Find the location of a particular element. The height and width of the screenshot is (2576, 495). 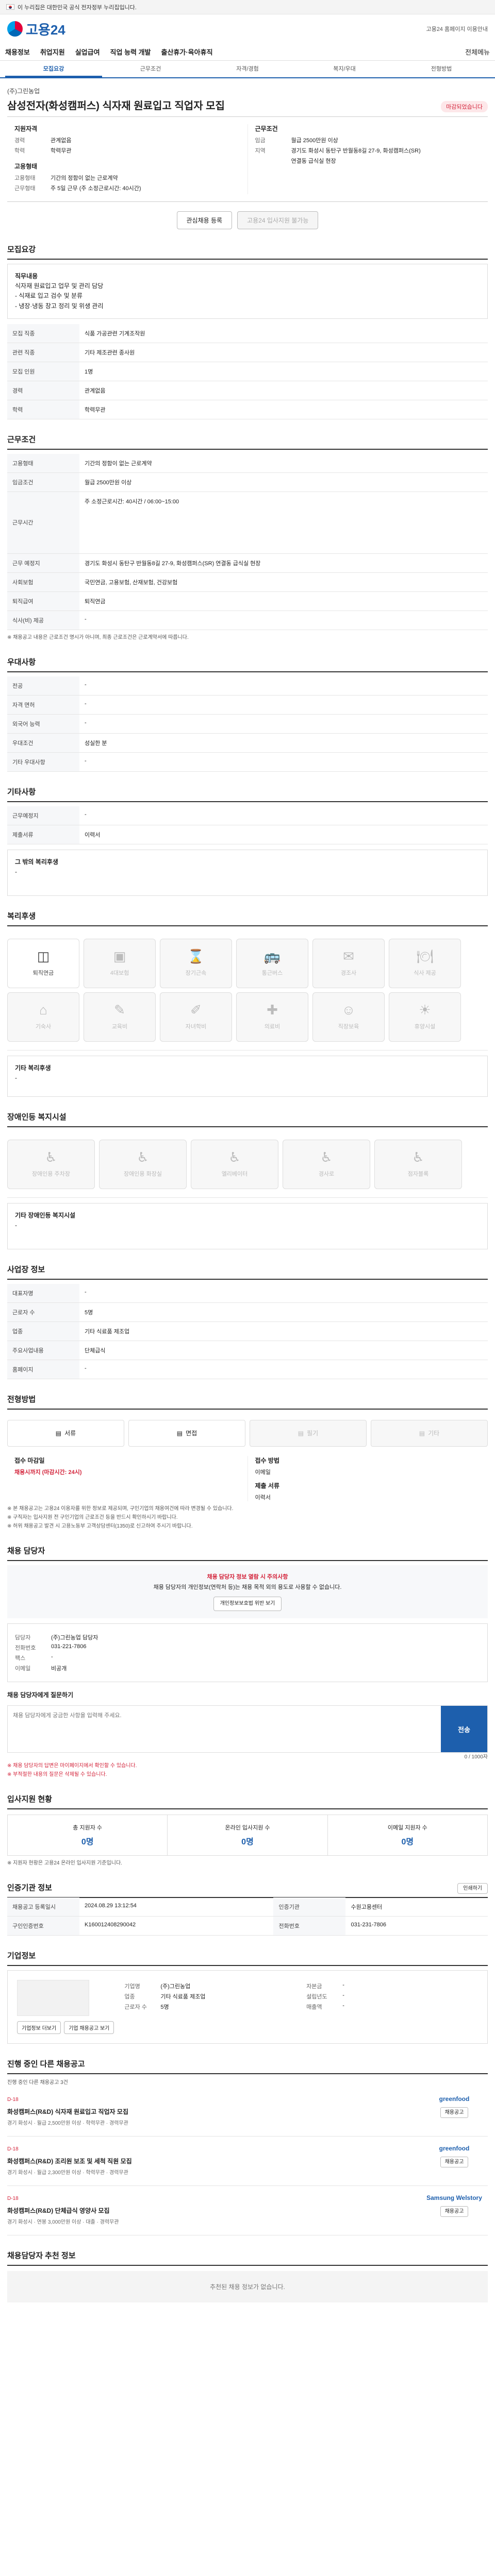

method-label: 서류 is located at coordinates (70, 1433).